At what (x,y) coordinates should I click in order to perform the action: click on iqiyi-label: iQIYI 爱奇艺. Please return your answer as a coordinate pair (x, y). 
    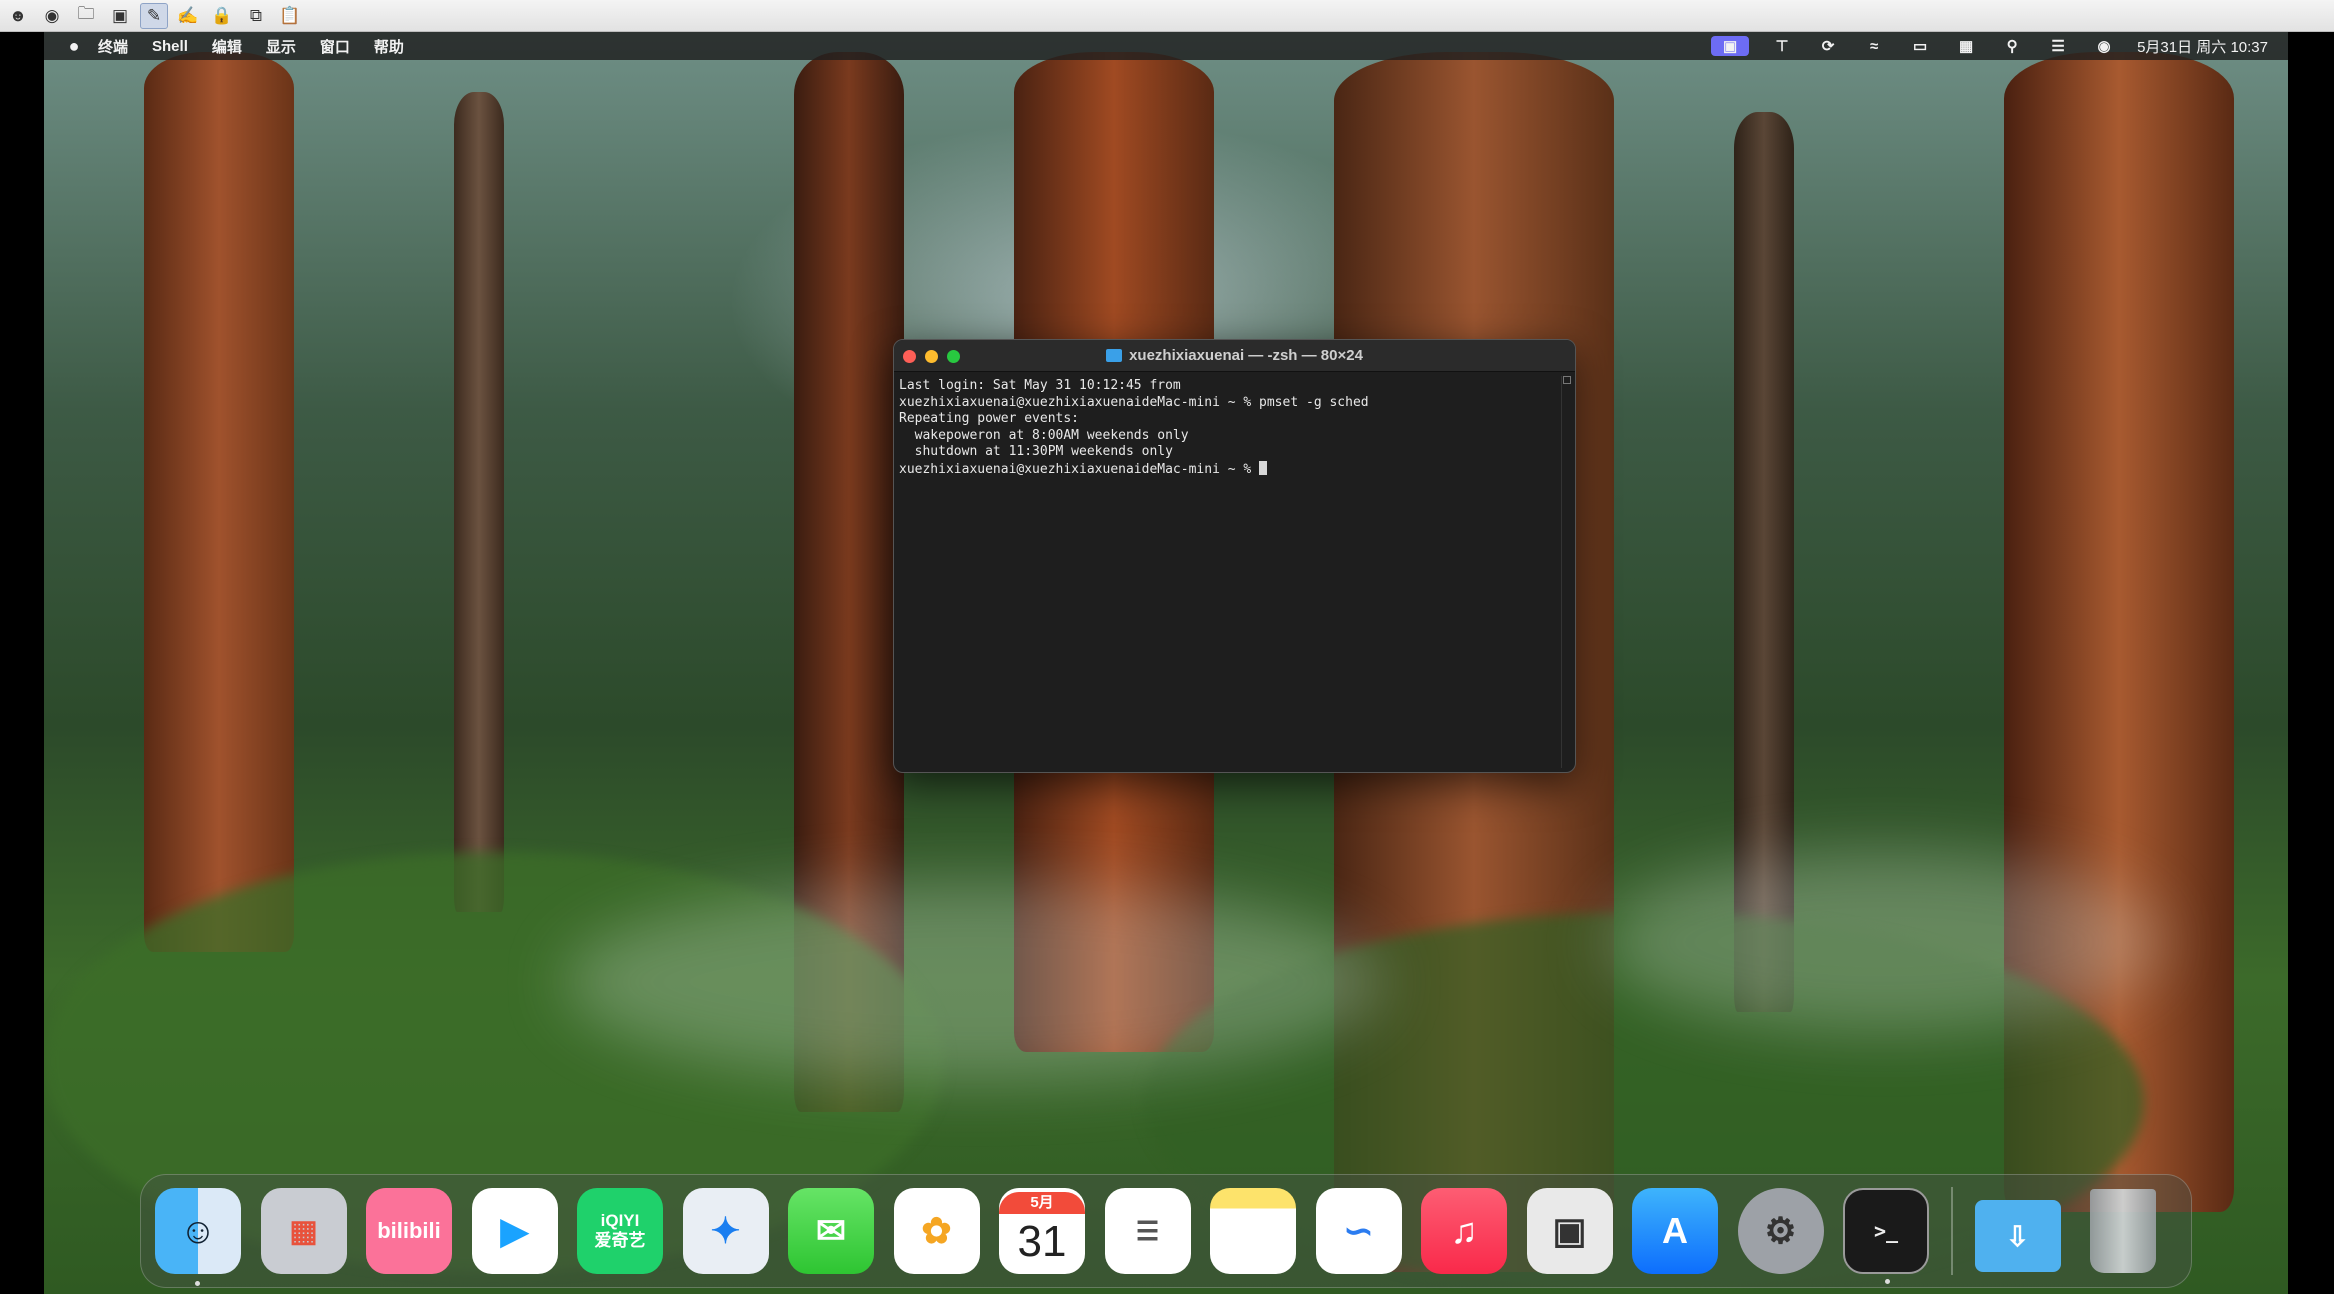
    Looking at the image, I should click on (620, 1231).